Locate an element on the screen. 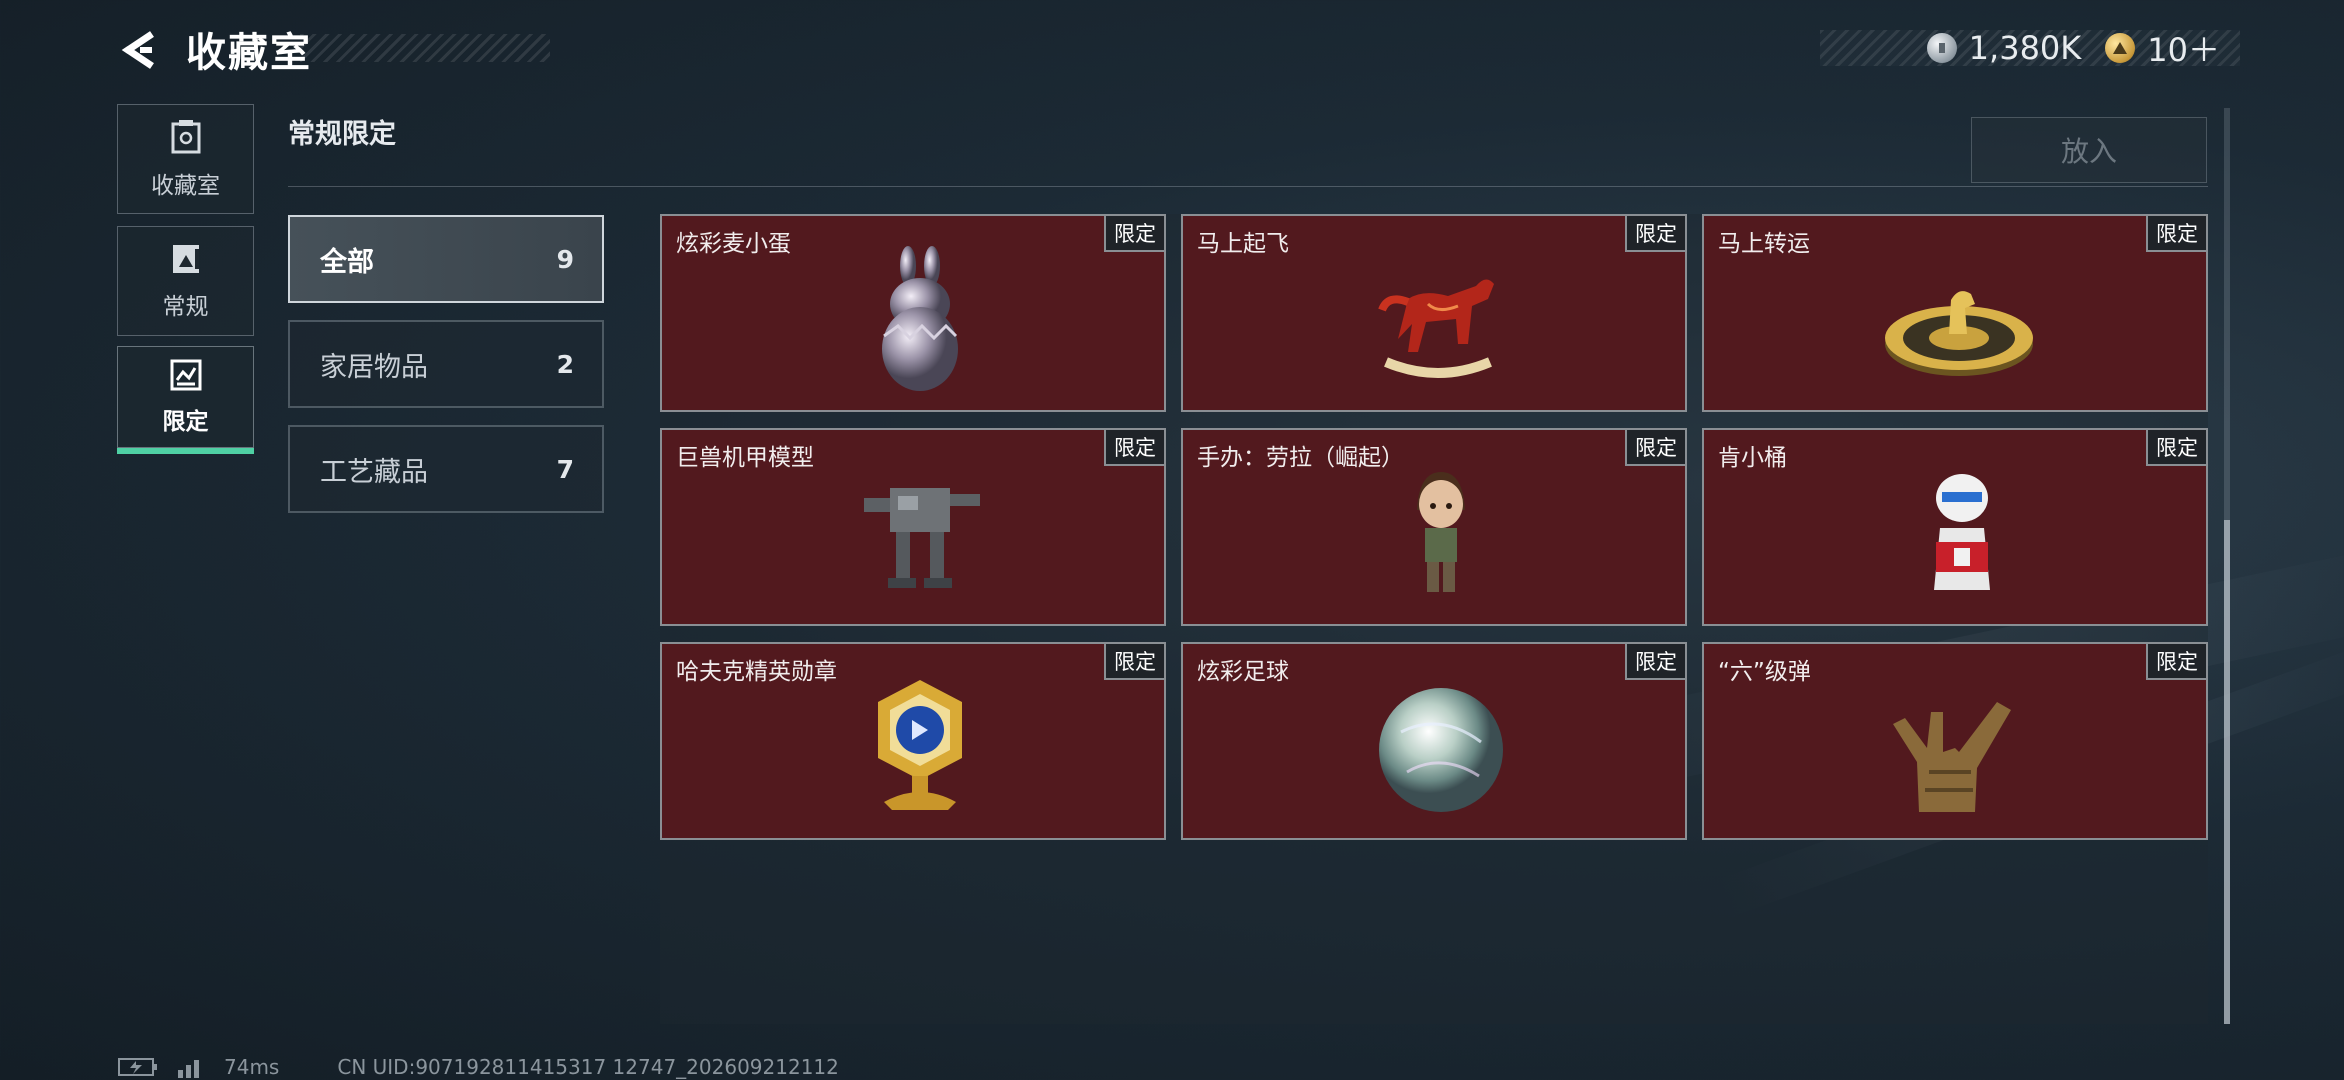 Image resolution: width=2344 pixels, height=1080 pixels. filter-count: 9 is located at coordinates (565, 259).